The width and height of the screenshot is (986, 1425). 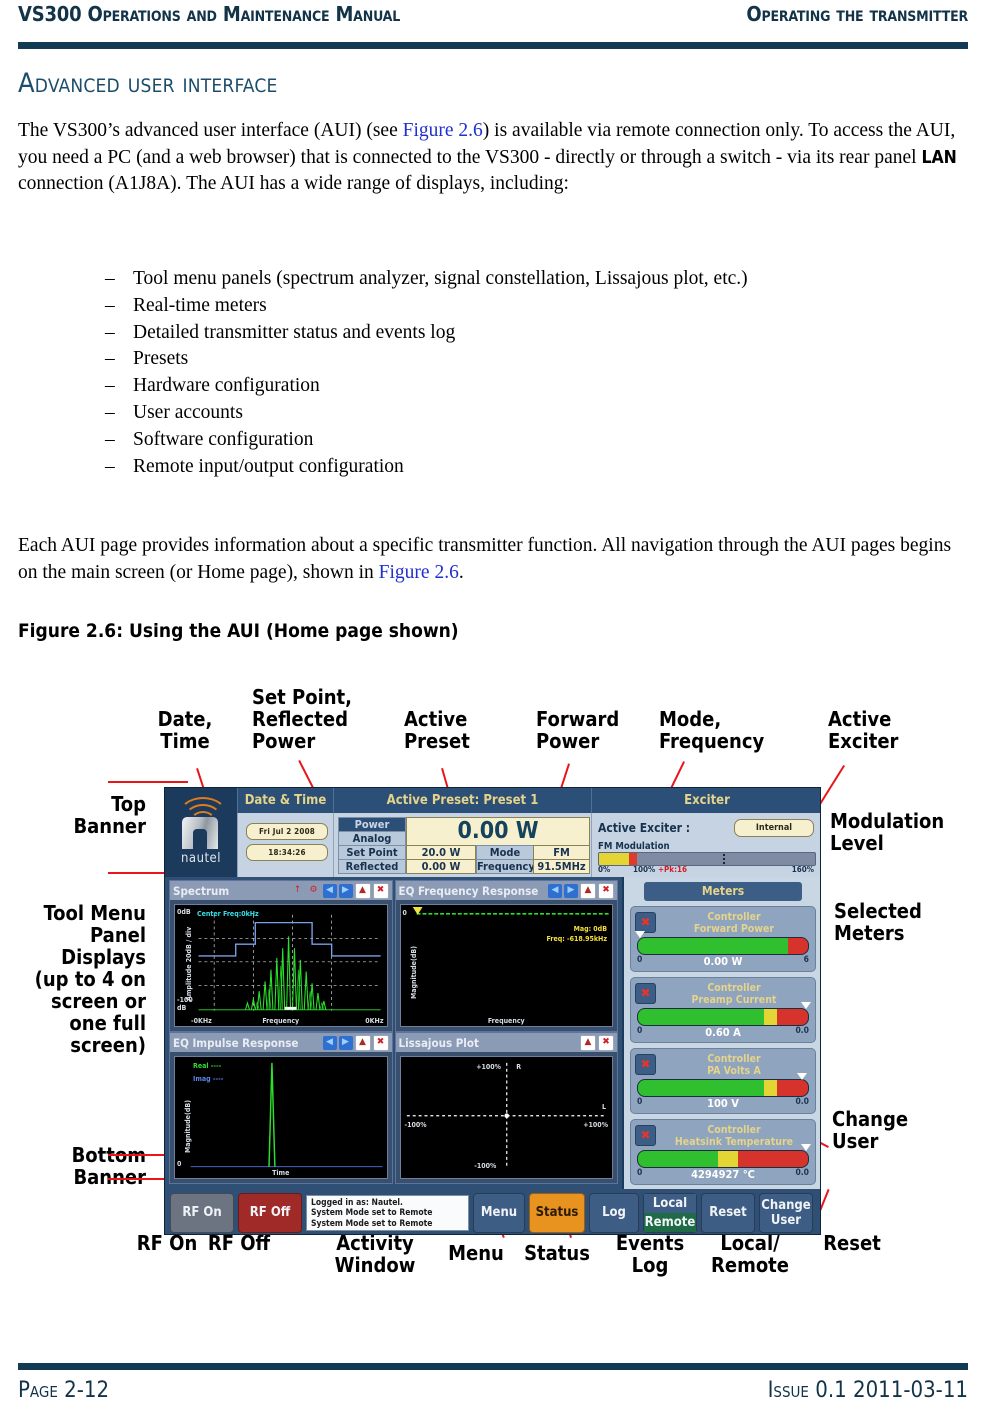 I want to click on mode-label: Mode, so click(x=505, y=852).